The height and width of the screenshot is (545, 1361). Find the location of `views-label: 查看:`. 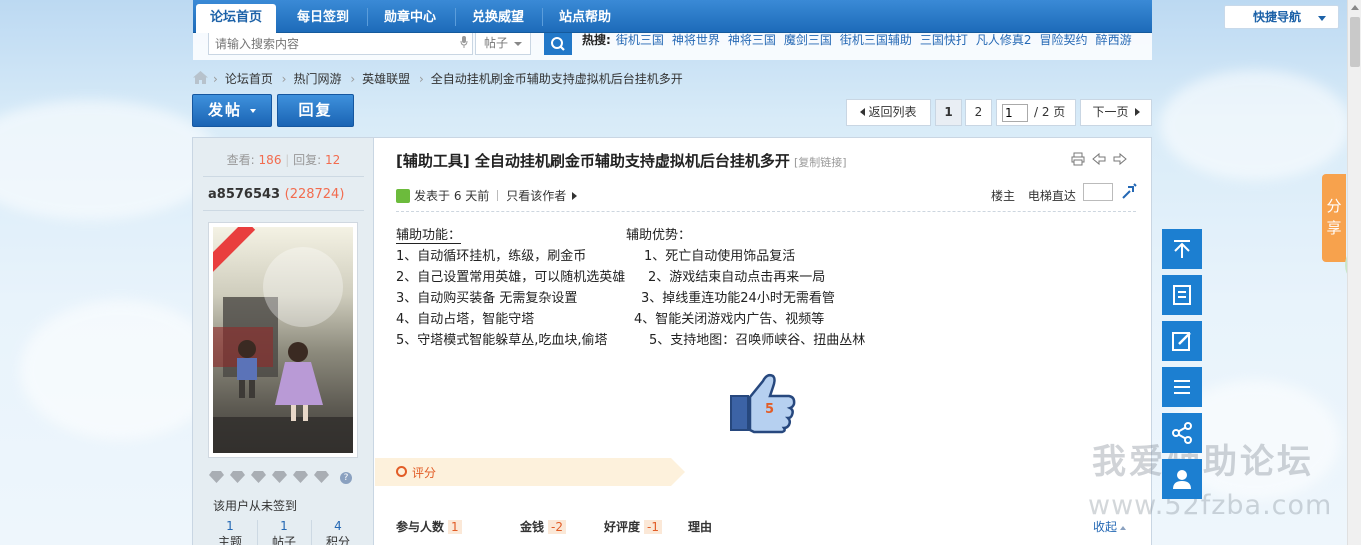

views-label: 查看: is located at coordinates (240, 160).